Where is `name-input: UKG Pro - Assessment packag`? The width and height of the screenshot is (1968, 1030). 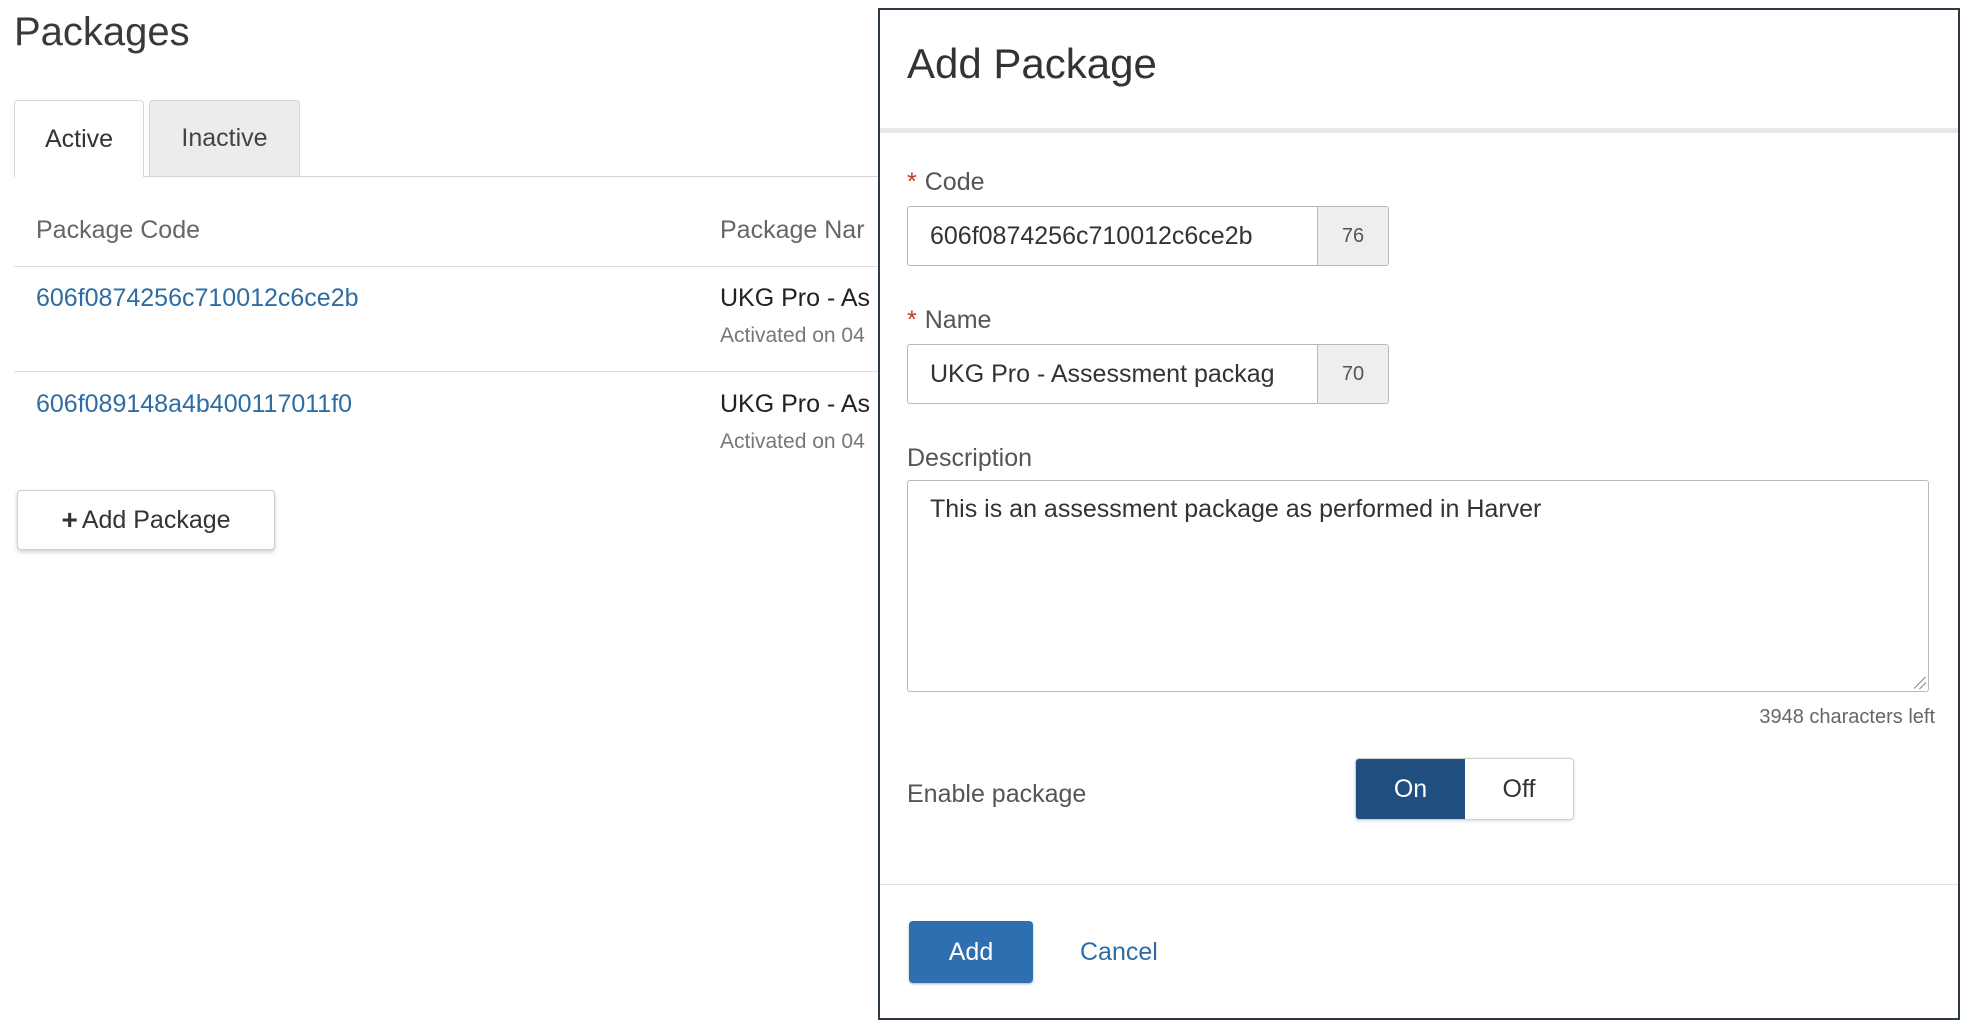 name-input: UKG Pro - Assessment packag is located at coordinates (1113, 374).